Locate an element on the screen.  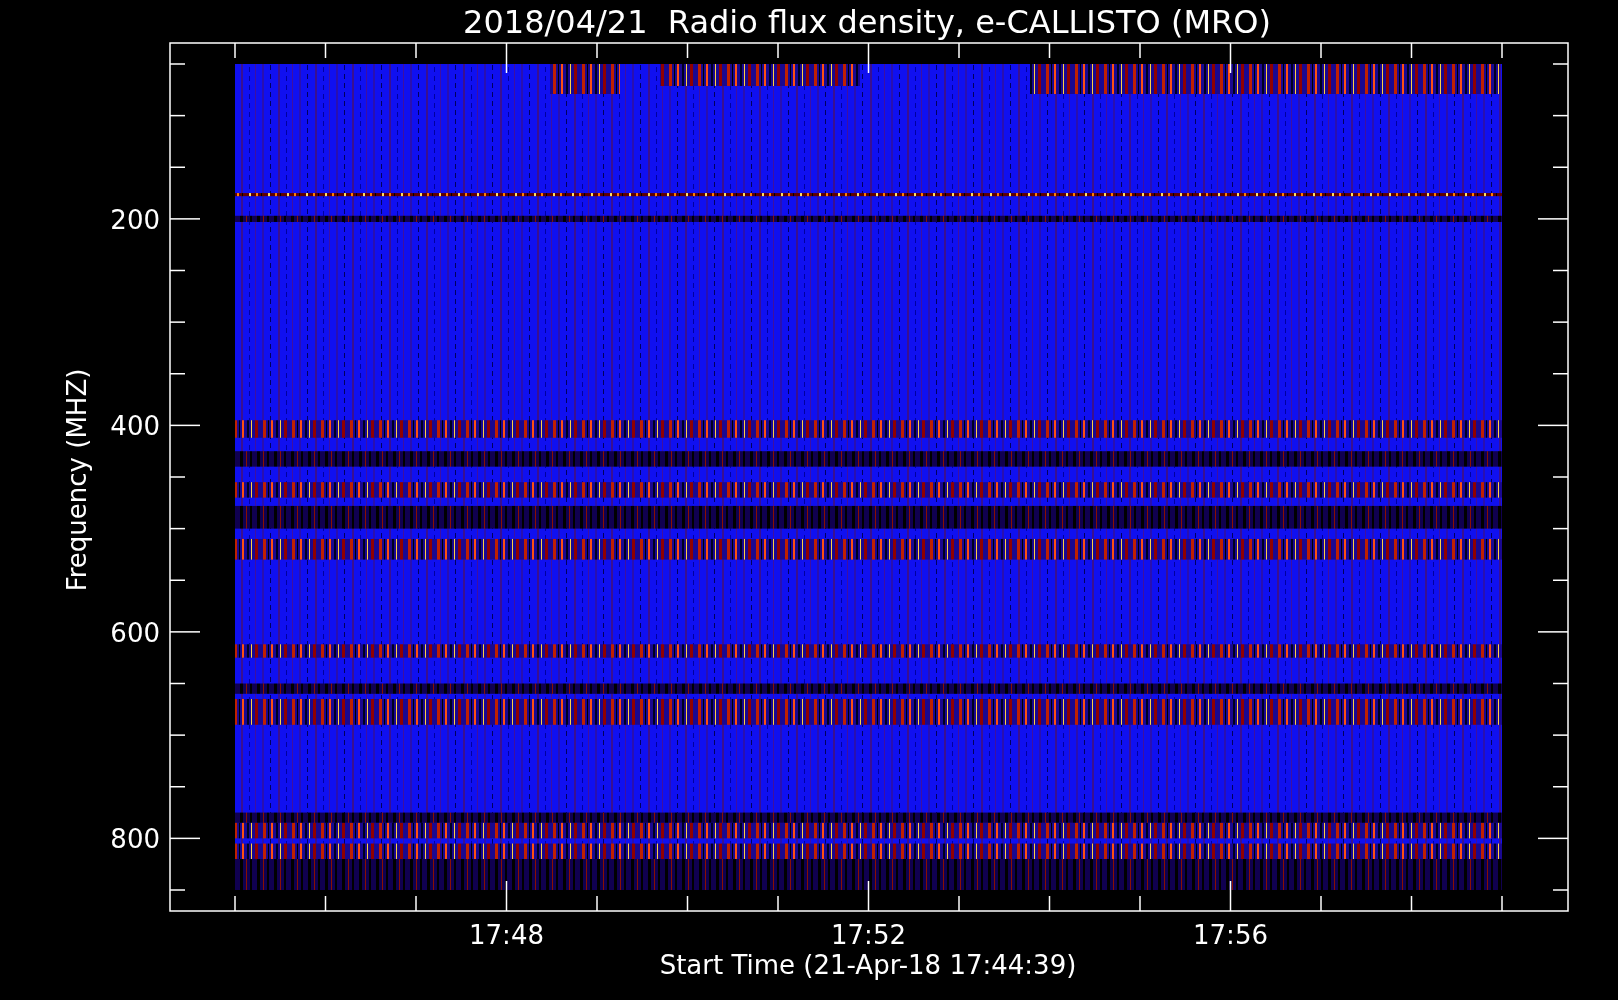
tick-label: 800 is located at coordinates (135, 839).